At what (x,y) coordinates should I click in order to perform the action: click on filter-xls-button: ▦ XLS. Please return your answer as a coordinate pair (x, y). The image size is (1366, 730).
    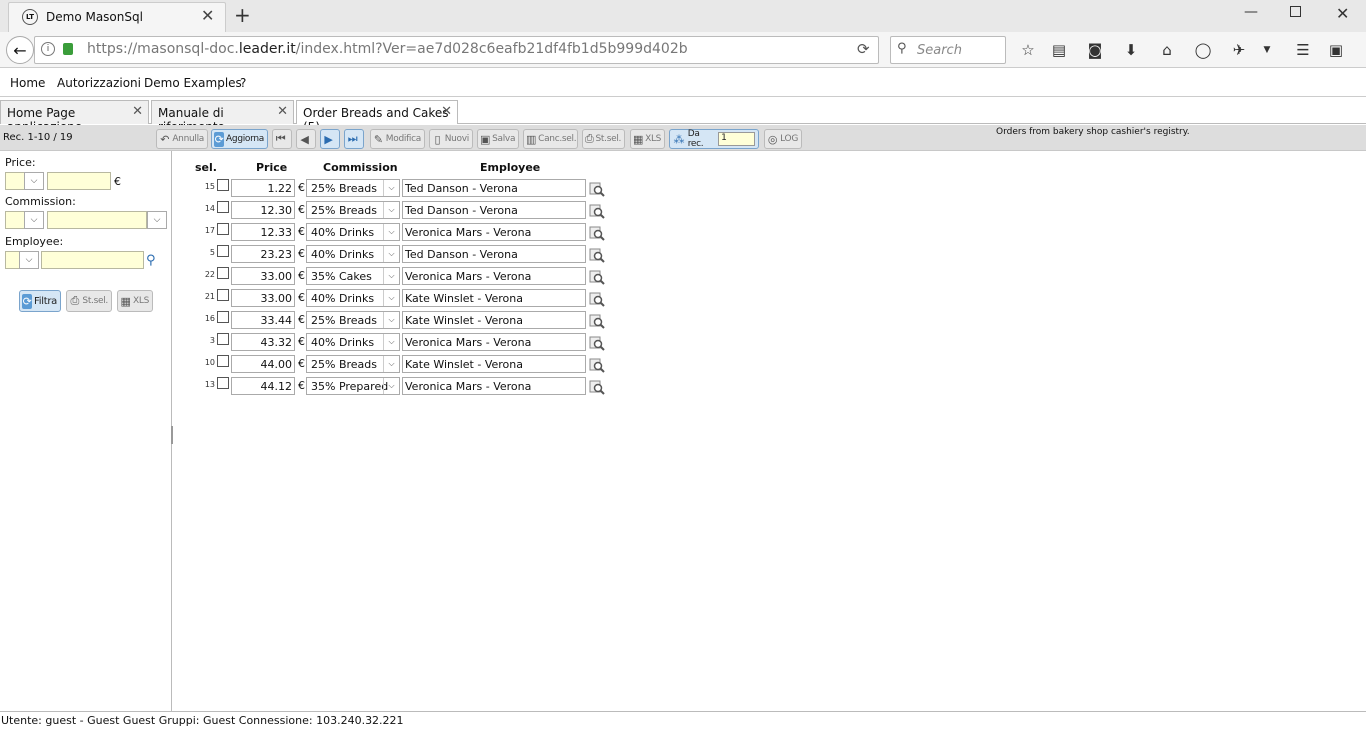
    Looking at the image, I should click on (135, 301).